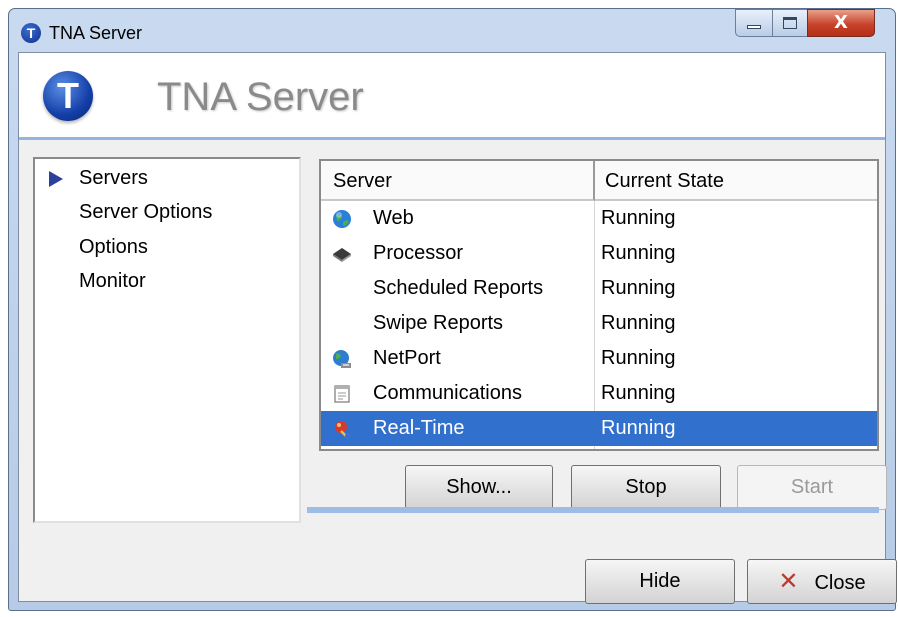  I want to click on server-name: NetPort, so click(407, 358).